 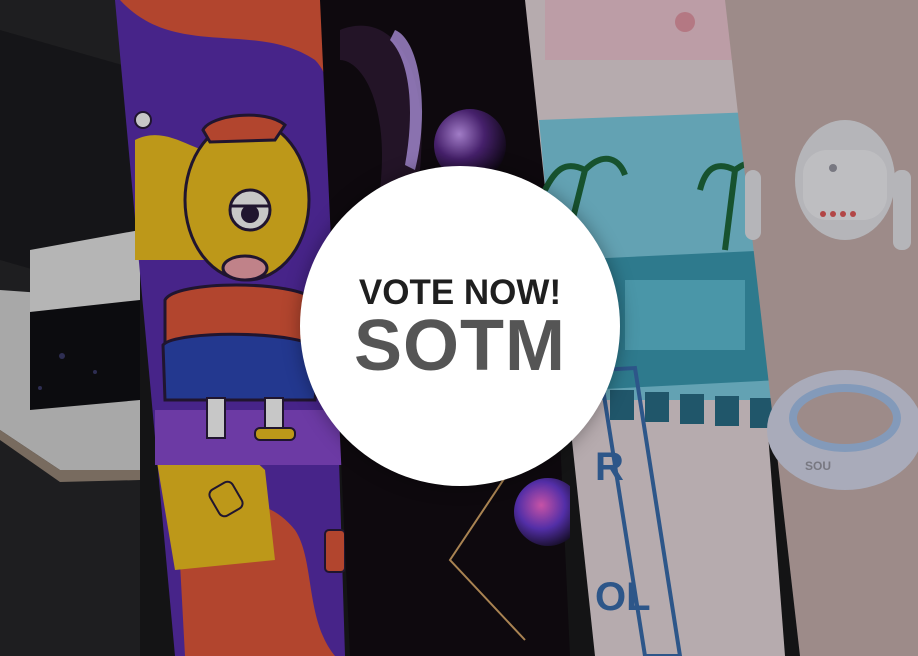 I want to click on poster-letter-ol: OL, so click(x=623, y=597).